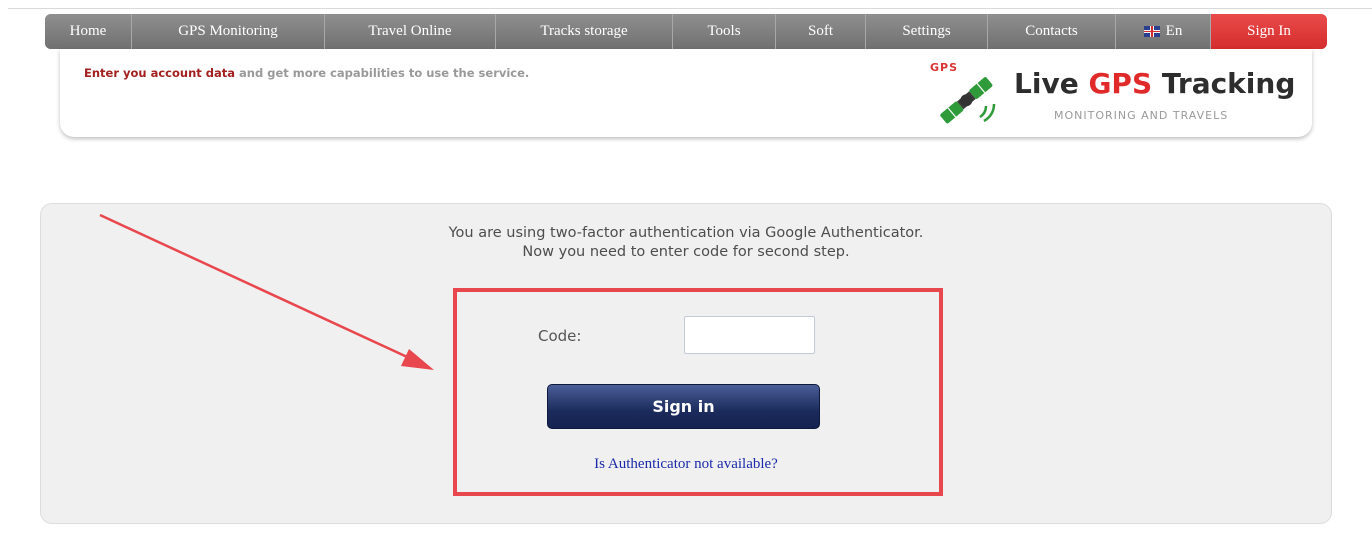 The height and width of the screenshot is (537, 1372). I want to click on nav-gps-monitoring-label: GPS Monitoring, so click(228, 31).